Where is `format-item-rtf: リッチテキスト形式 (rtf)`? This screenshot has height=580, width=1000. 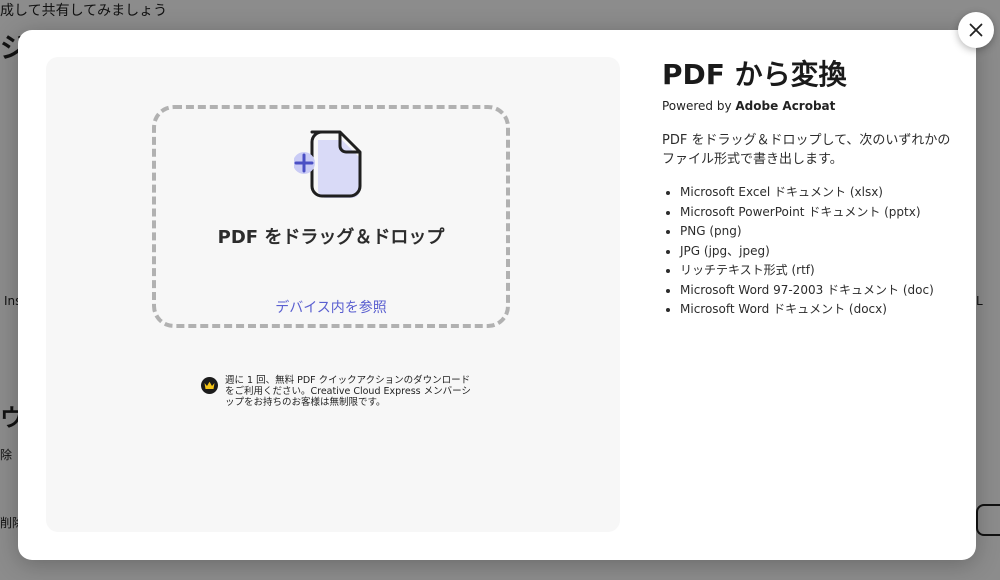
format-item-rtf: リッチテキスト形式 (rtf) is located at coordinates (821, 271).